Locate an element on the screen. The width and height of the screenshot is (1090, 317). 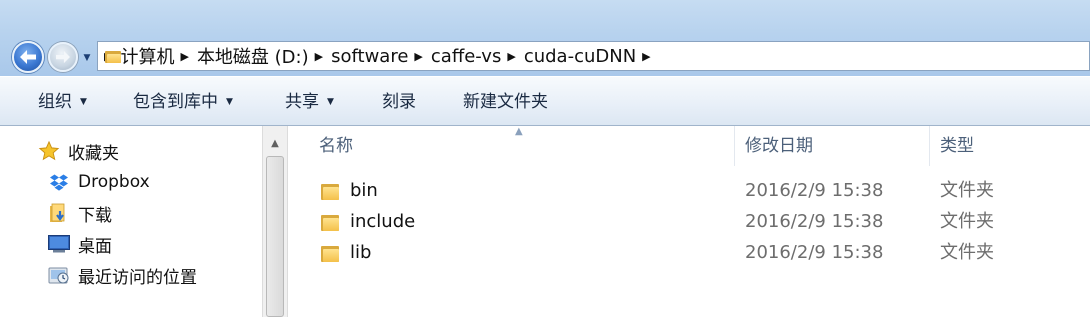
back-button is located at coordinates (28, 57).